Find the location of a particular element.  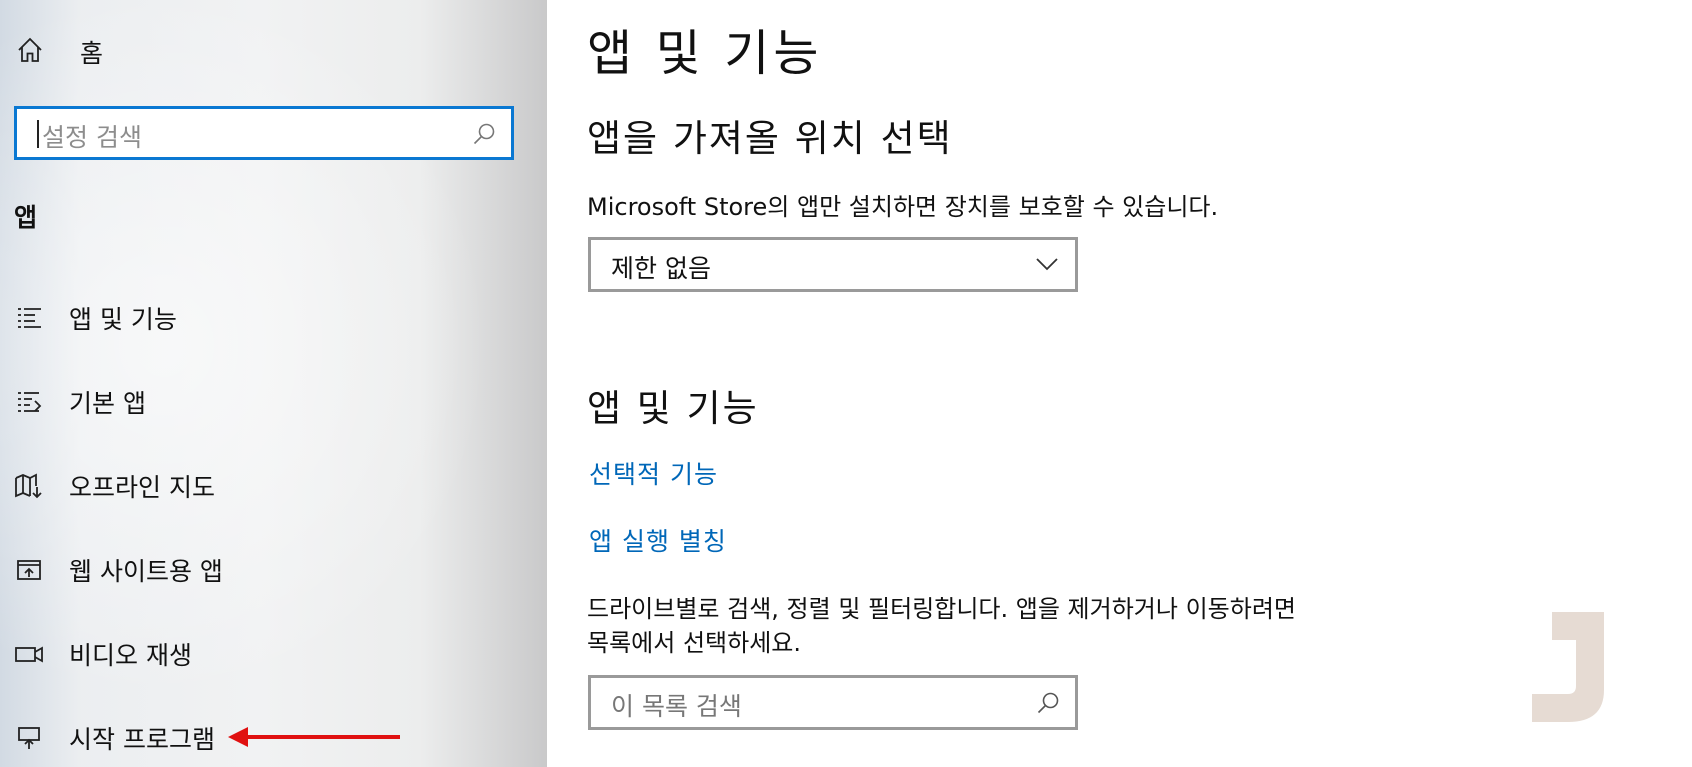

startup-icon is located at coordinates (29, 738).